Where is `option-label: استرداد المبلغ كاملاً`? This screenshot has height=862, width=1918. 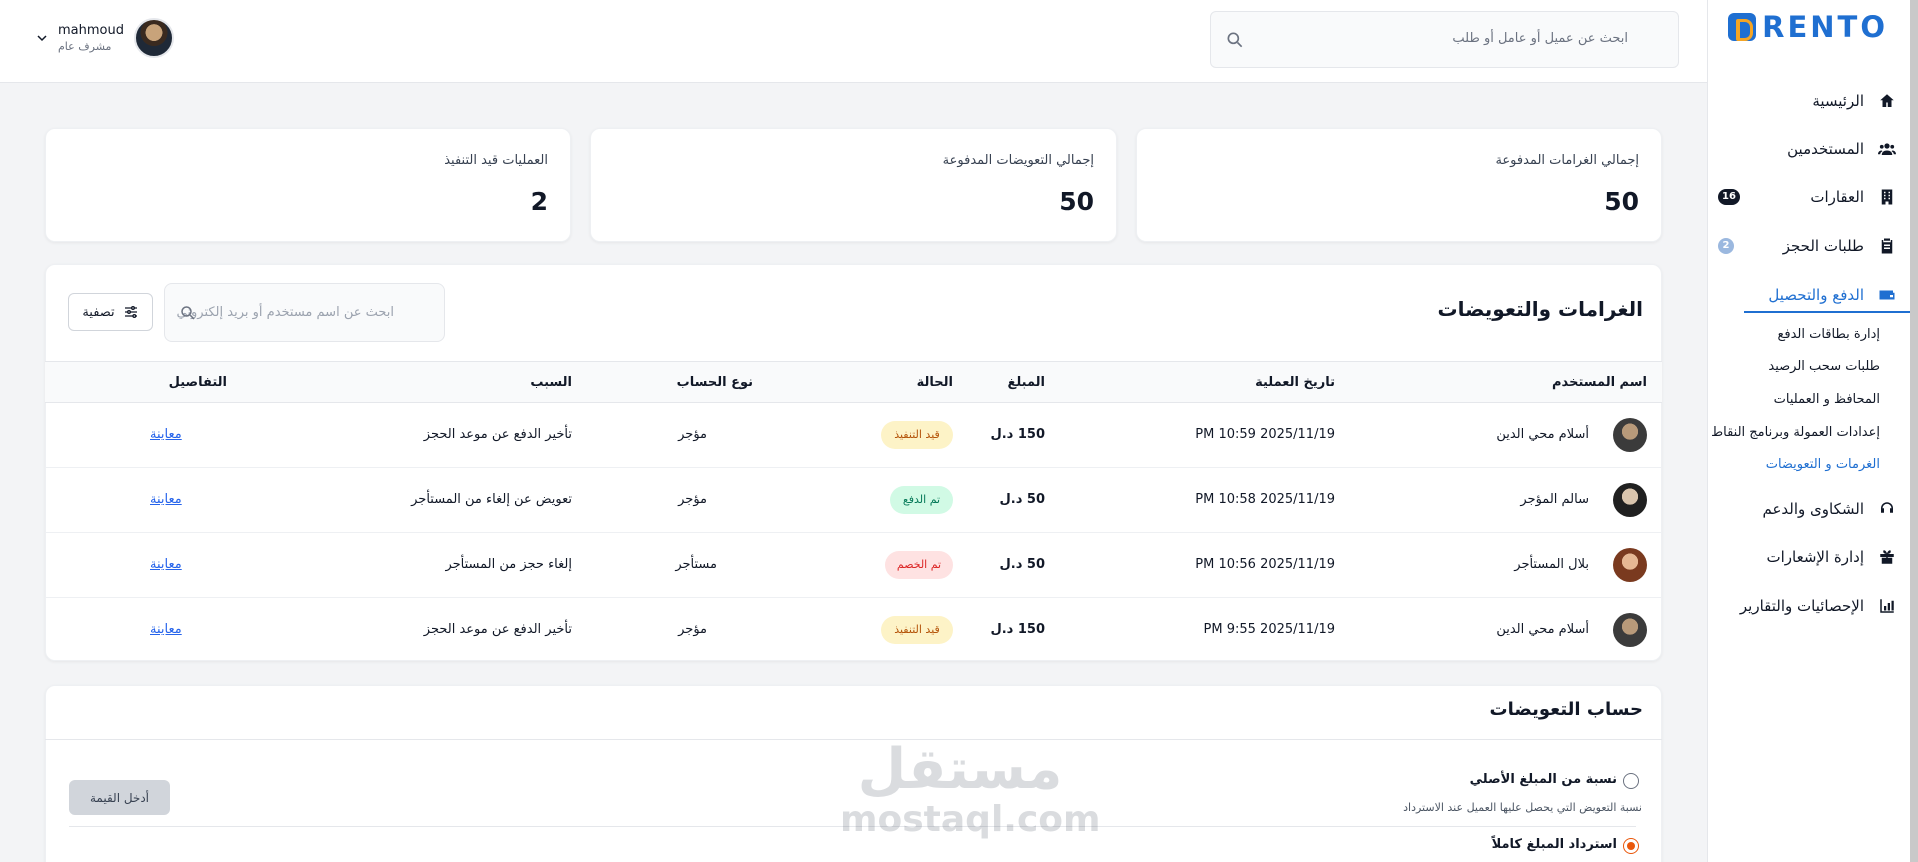
option-label: استرداد المبلغ كاملاً is located at coordinates (1554, 844).